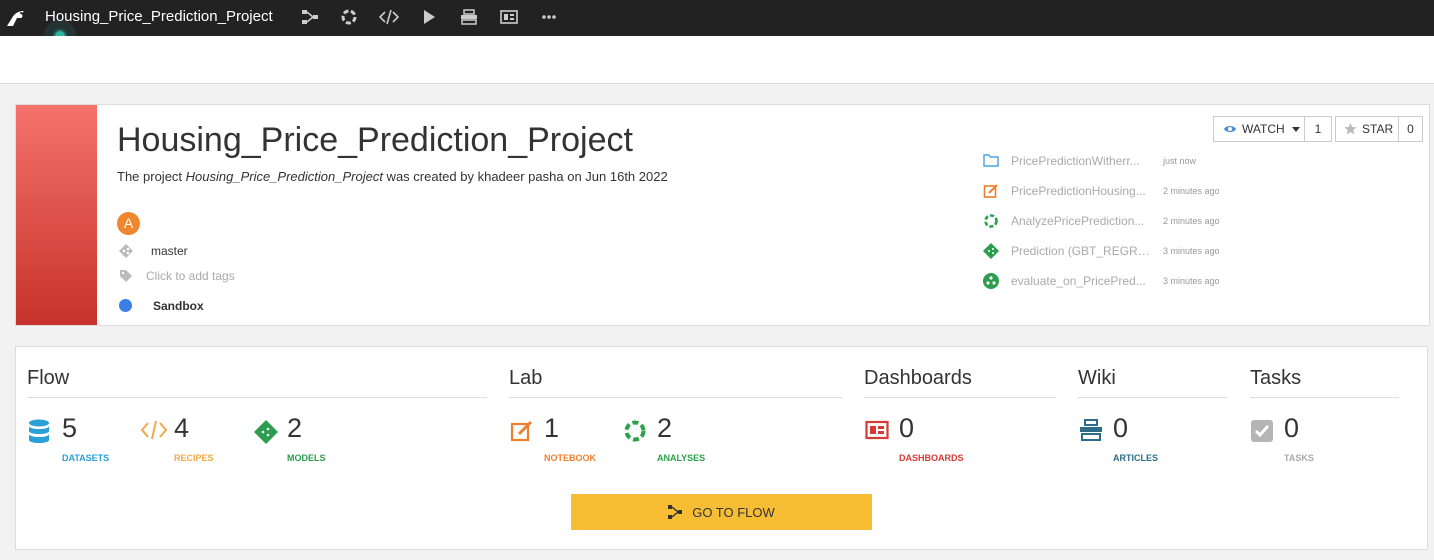  Describe the element at coordinates (1091, 431) in the screenshot. I see `wiki-articles-icon` at that location.